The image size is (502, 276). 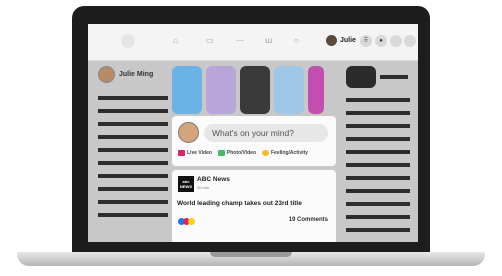 What do you see at coordinates (289, 90) in the screenshot?
I see `story-tree-landscape` at bounding box center [289, 90].